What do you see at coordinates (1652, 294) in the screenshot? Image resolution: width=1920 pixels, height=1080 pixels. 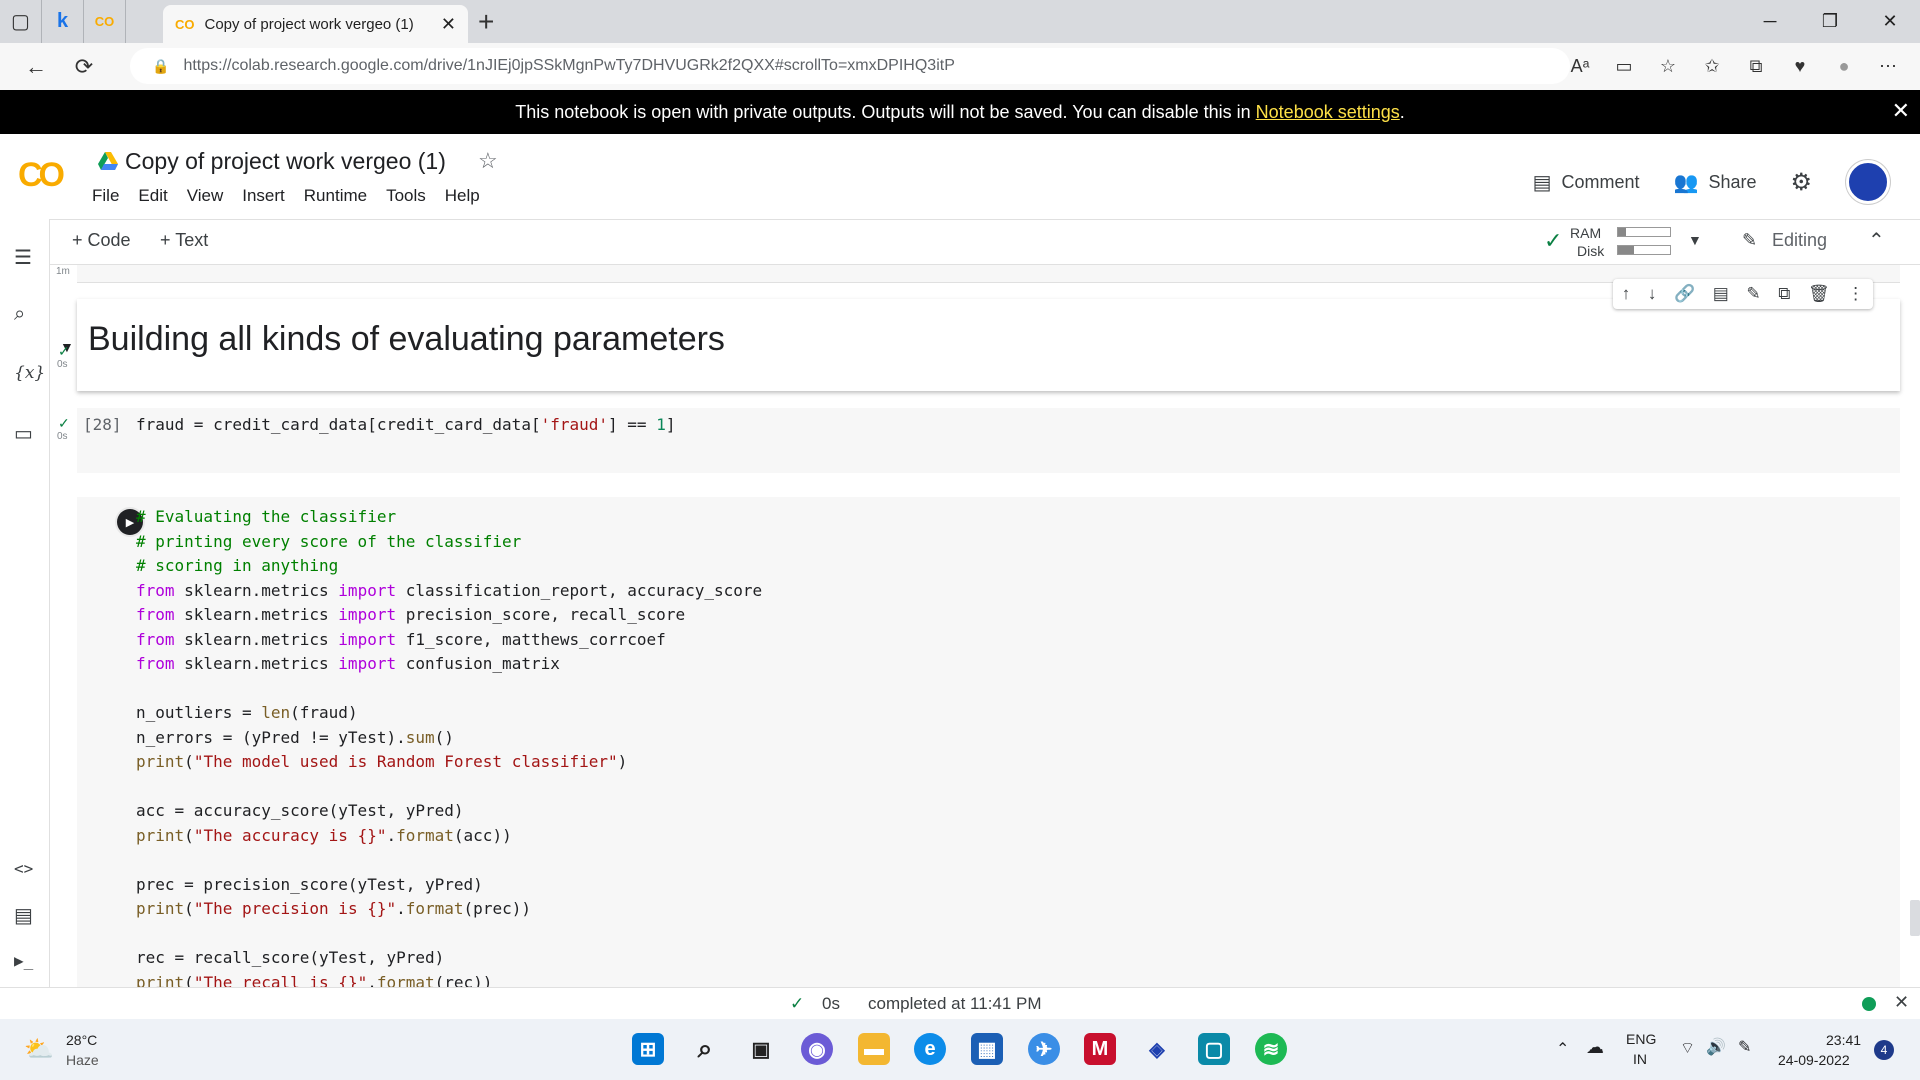 I see `move-down-icon: ↓` at bounding box center [1652, 294].